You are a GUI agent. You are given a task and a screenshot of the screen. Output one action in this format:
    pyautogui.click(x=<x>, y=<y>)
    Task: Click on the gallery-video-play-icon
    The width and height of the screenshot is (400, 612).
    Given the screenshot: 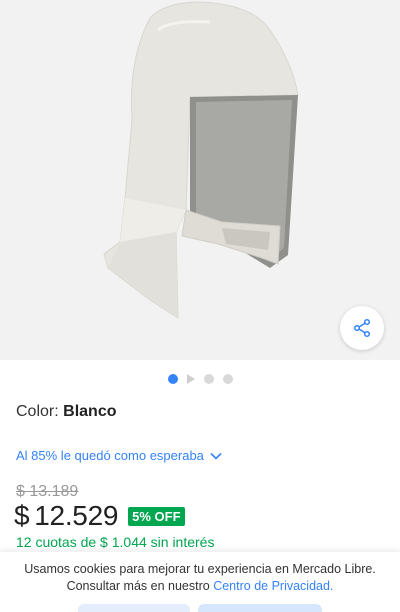 What is the action you would take?
    pyautogui.click(x=190, y=379)
    